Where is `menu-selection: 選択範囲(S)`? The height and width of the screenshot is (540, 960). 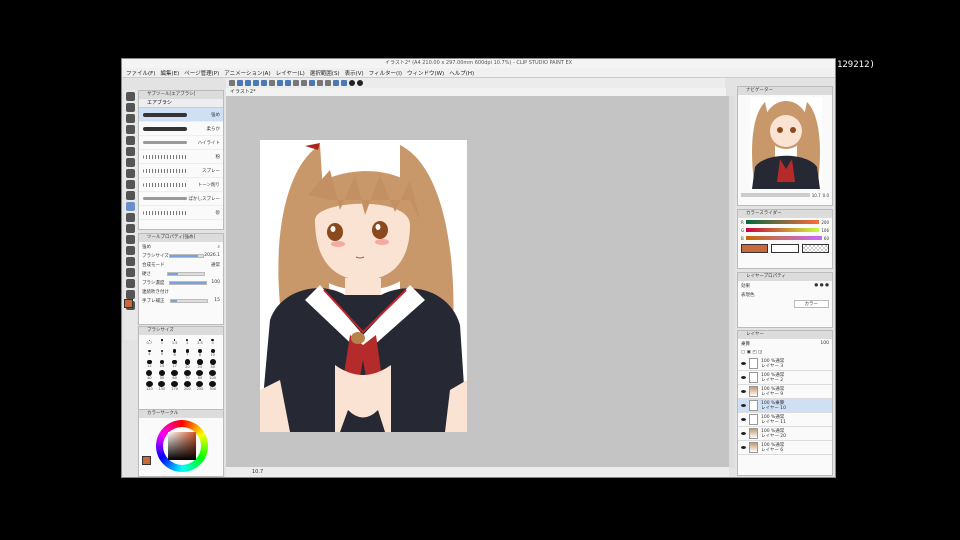
menu-selection: 選択範囲(S) is located at coordinates (325, 73).